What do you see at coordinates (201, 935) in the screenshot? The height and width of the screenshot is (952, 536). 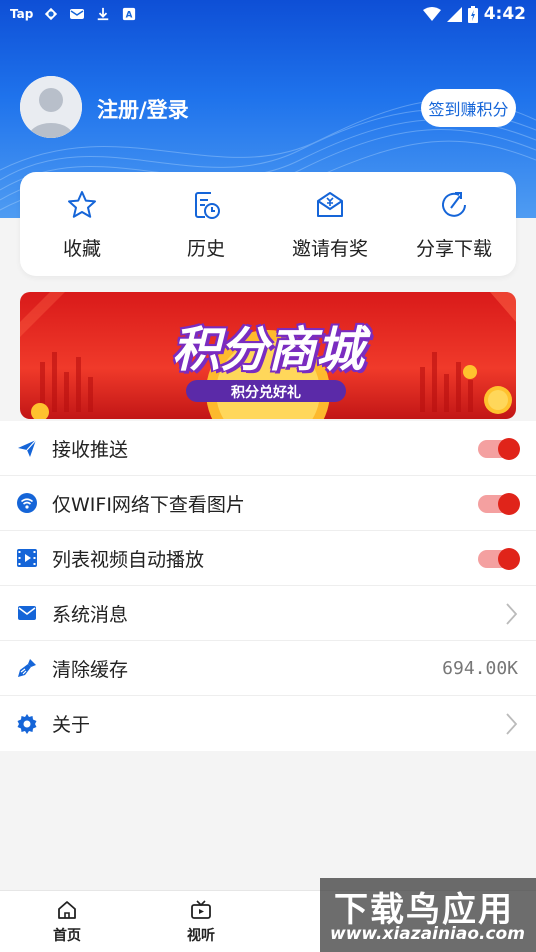 I see `nav-tab-label: 视听` at bounding box center [201, 935].